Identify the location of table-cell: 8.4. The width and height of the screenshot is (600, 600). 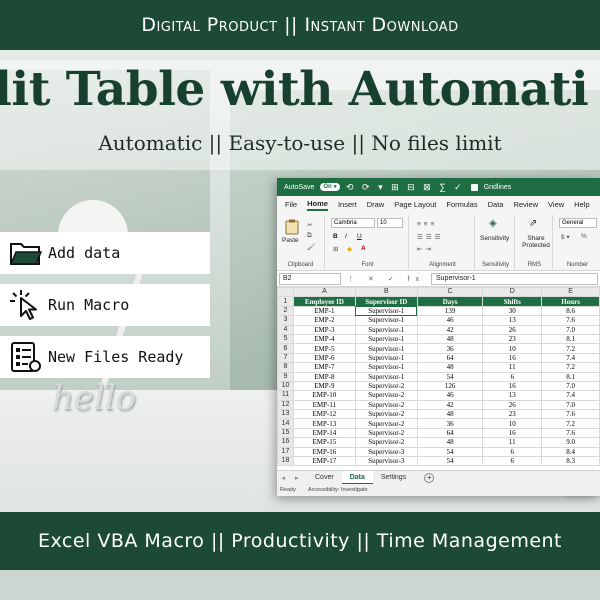
(570, 452).